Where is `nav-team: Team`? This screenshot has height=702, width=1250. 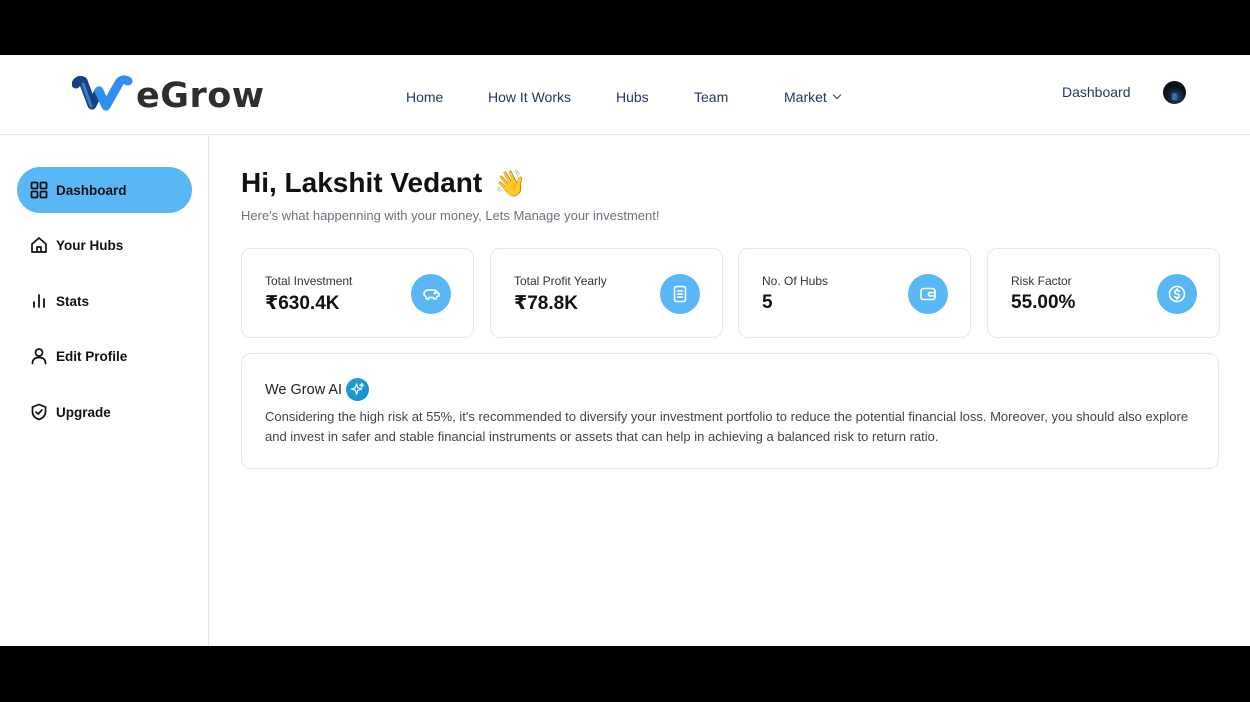
nav-team: Team is located at coordinates (711, 97).